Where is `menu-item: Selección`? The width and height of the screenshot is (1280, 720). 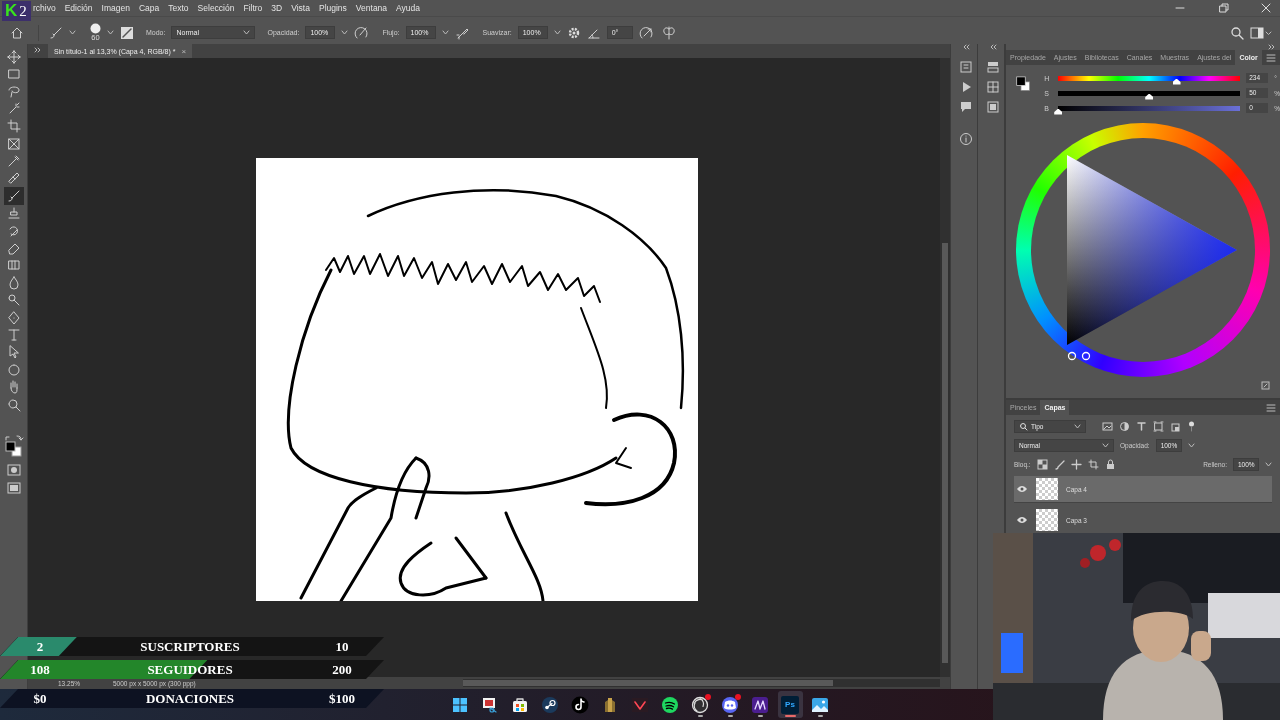 menu-item: Selección is located at coordinates (216, 8).